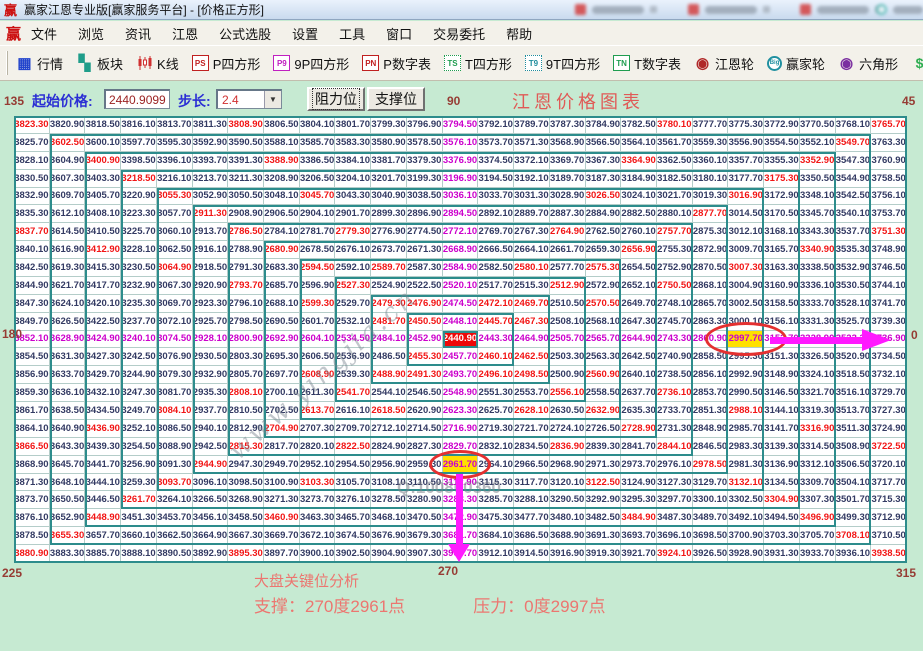  What do you see at coordinates (477, 63) in the screenshot?
I see `toolbar-button-T四方形: TS T四方形` at bounding box center [477, 63].